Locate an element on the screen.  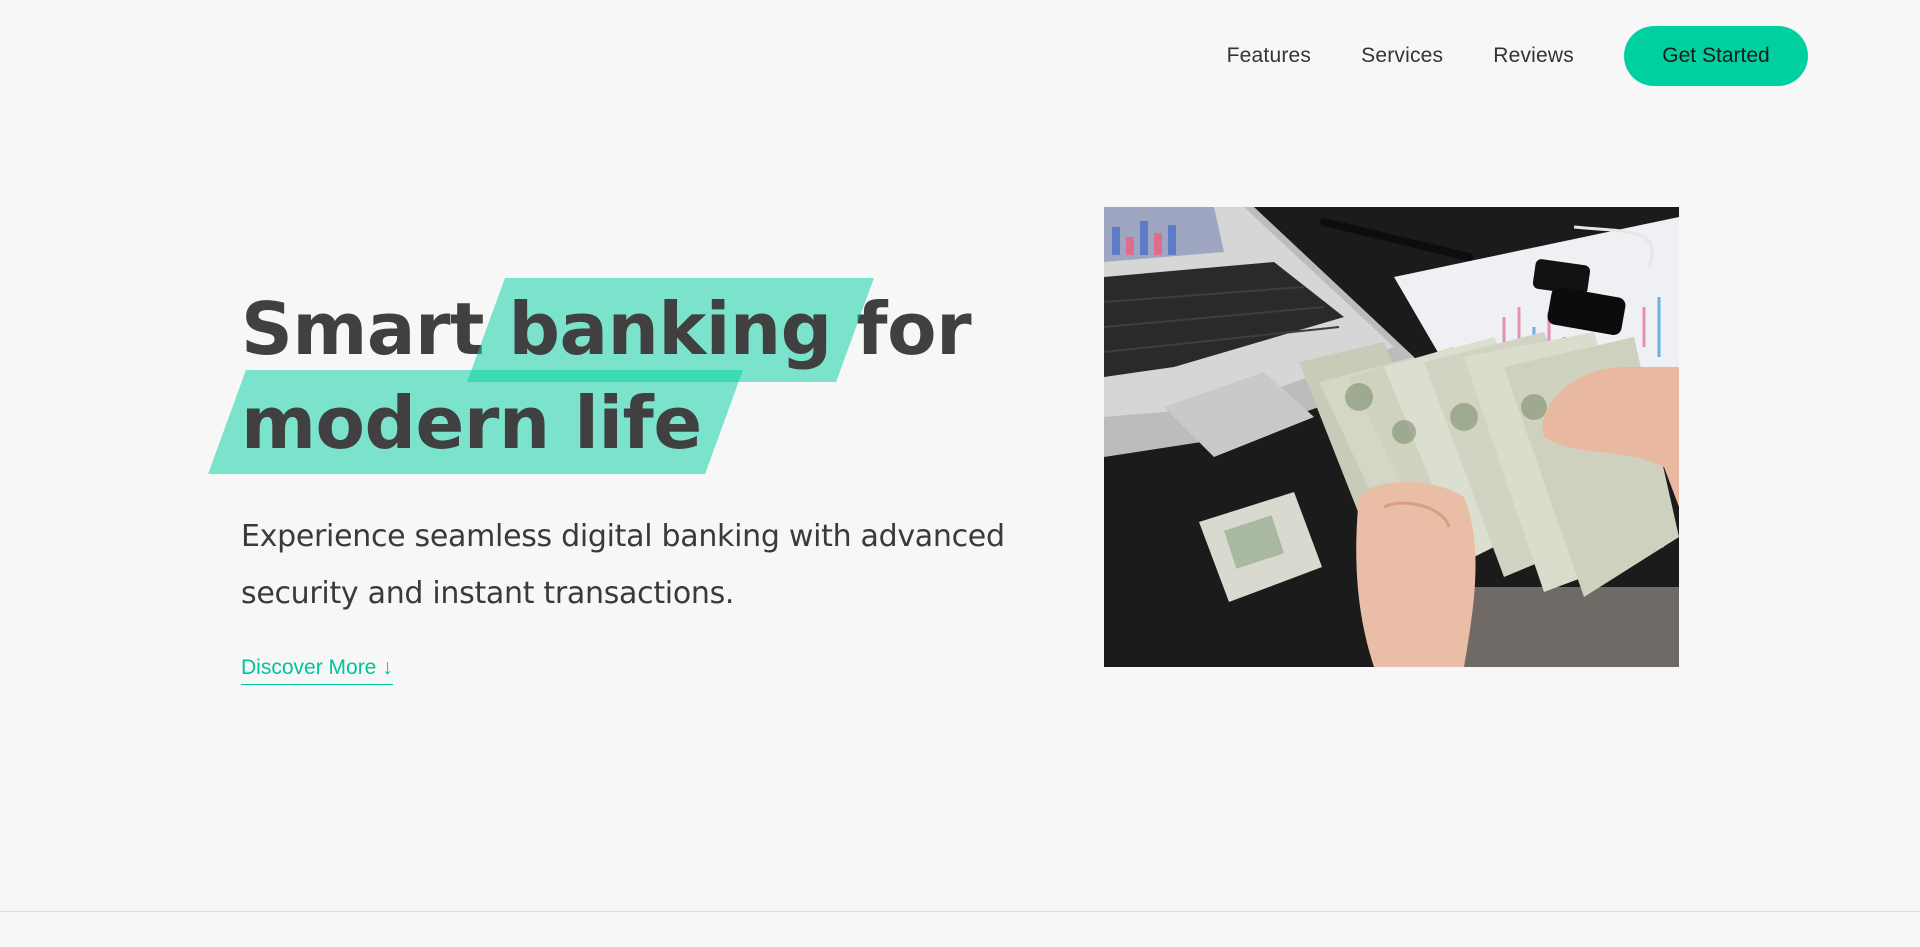
hero-title-highlight-text: banking is located at coordinates (670, 329).